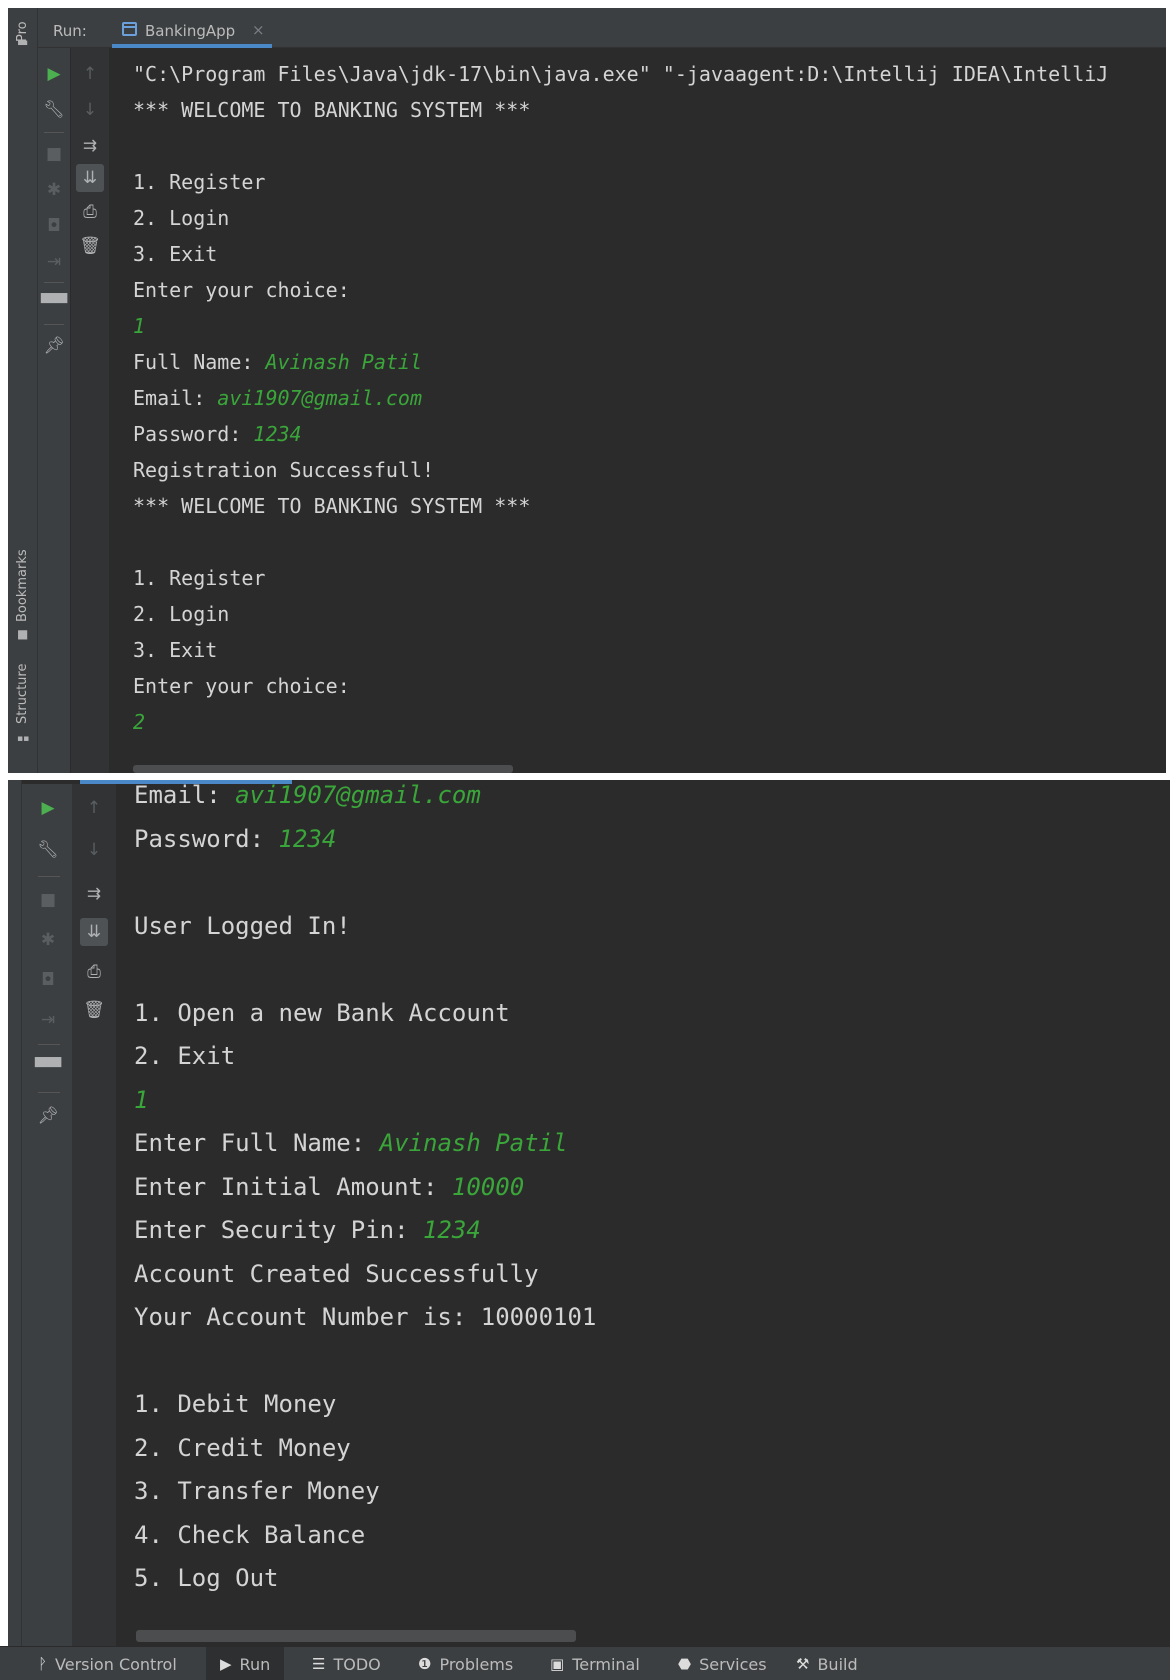 The image size is (1170, 1680). What do you see at coordinates (139, 722) in the screenshot?
I see `user-input: 2` at bounding box center [139, 722].